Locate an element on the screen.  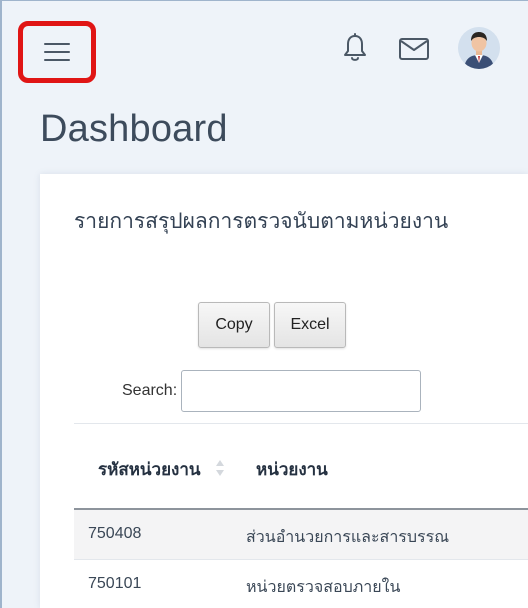
cell-unit-name: หน่วยตรวจสอบภายใน is located at coordinates (323, 586).